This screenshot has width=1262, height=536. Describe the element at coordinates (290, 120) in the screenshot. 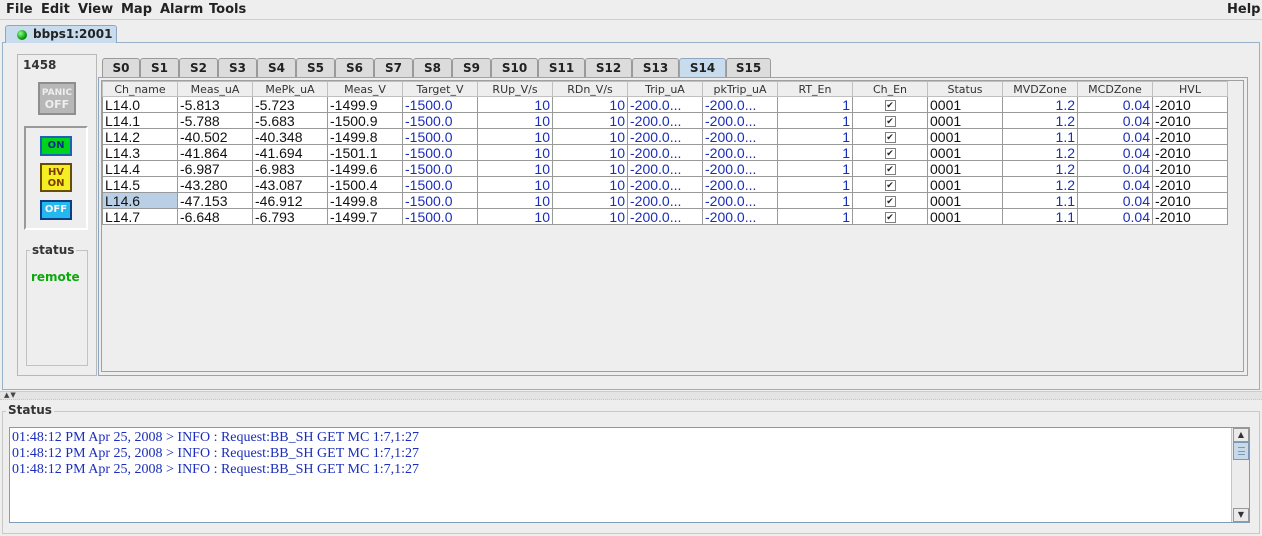

I see `table-cell: -5.683` at that location.